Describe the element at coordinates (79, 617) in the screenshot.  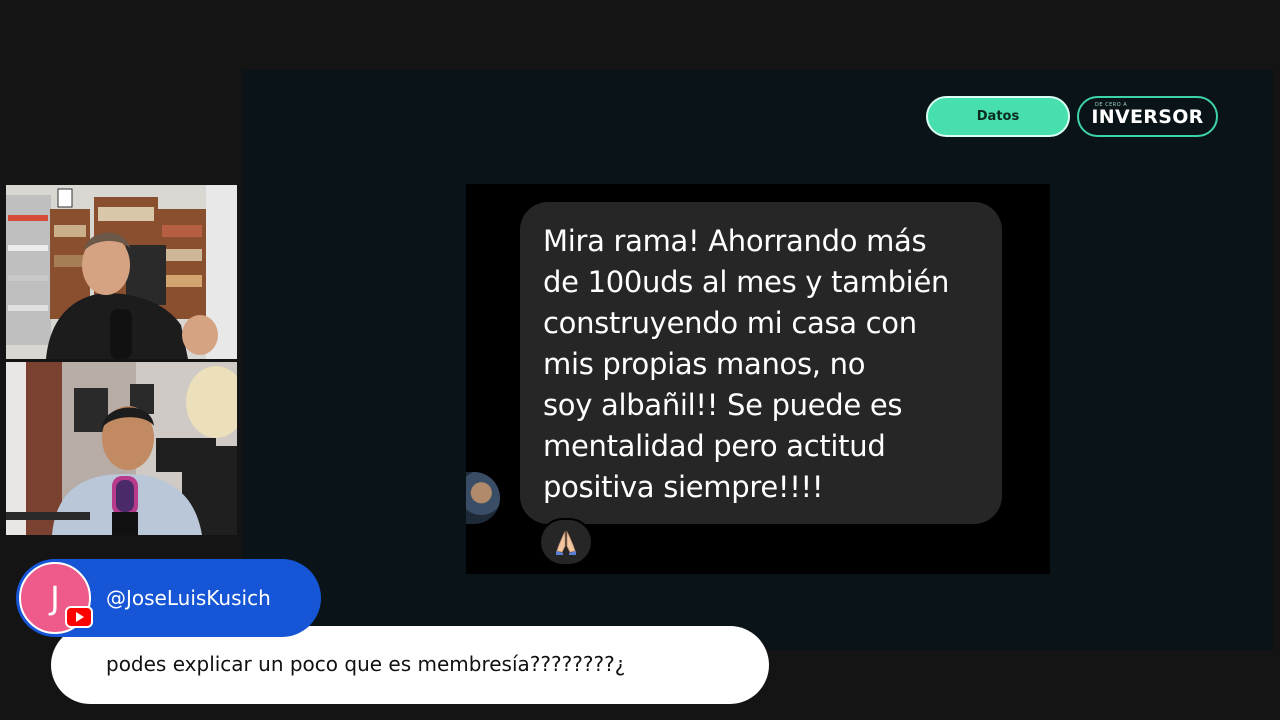
I see `youtube-icon` at that location.